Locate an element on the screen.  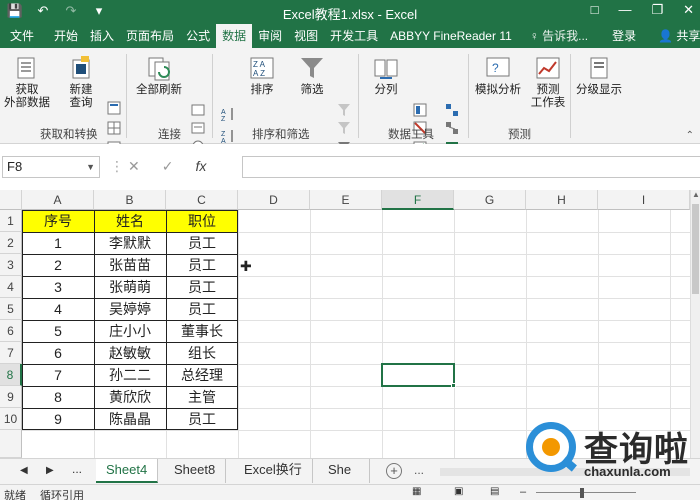
column-header: D is located at coordinates (274, 200).